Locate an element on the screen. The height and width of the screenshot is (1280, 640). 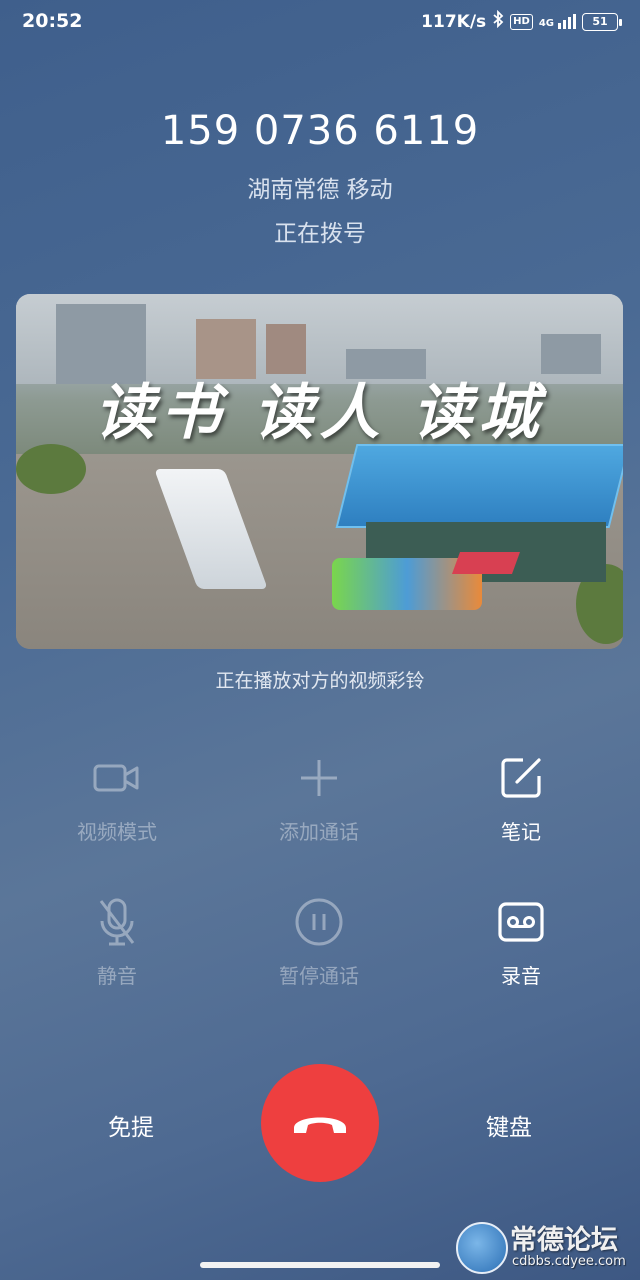
video-mode-label: 视频模式 is located at coordinates (117, 832).